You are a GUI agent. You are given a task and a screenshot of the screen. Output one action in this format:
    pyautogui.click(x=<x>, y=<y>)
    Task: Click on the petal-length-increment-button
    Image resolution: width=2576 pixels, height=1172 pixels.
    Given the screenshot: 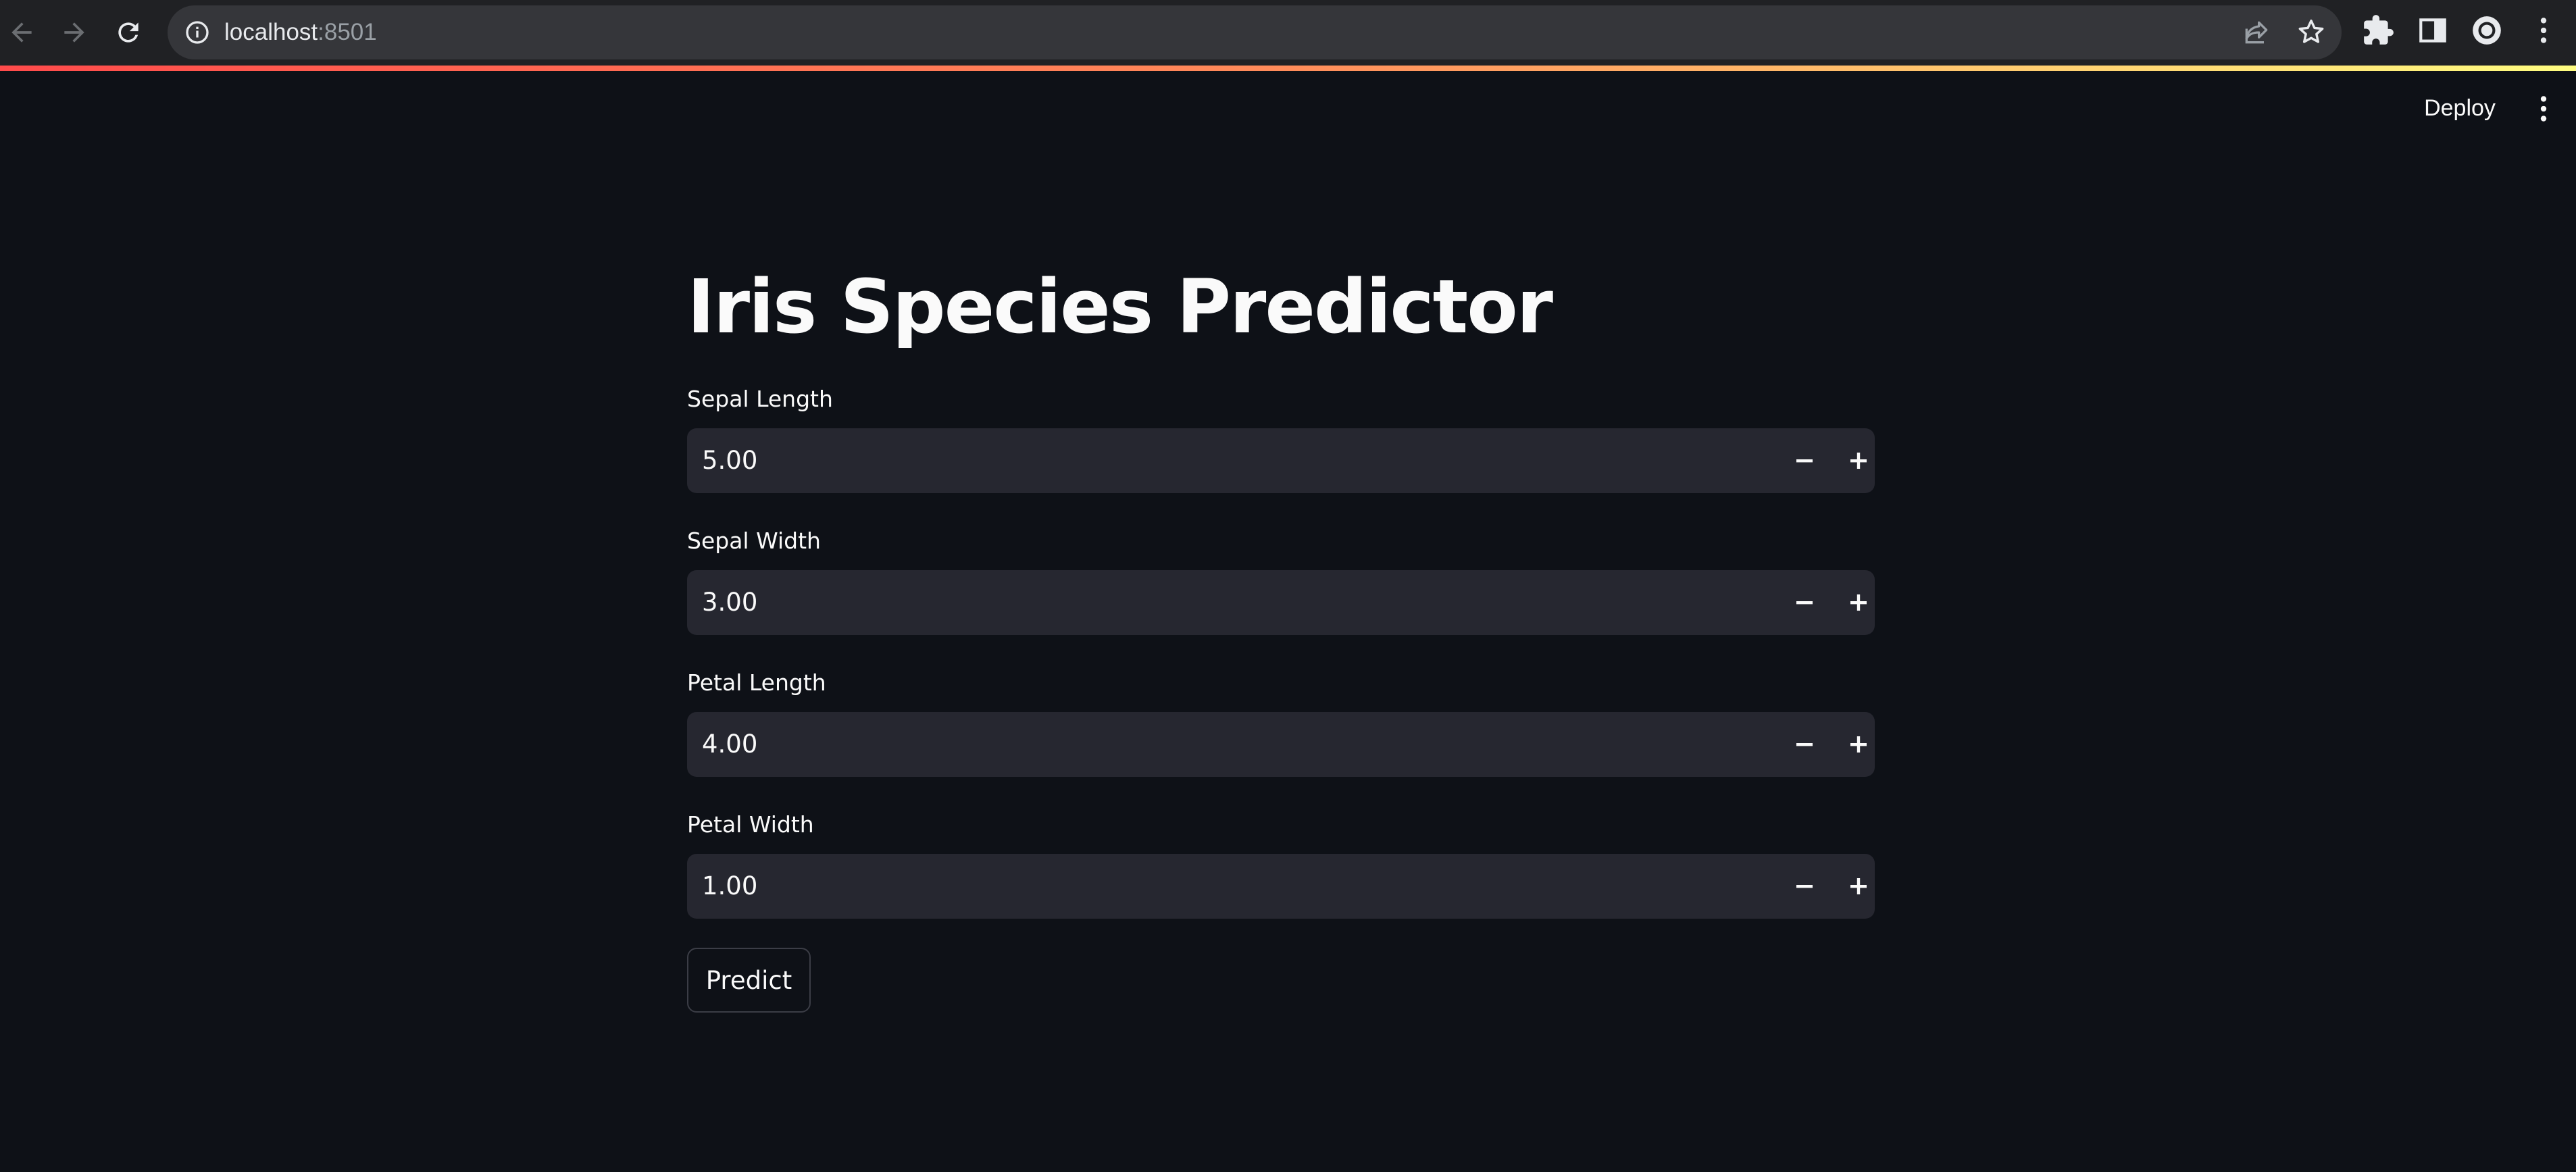 What is the action you would take?
    pyautogui.click(x=1859, y=744)
    